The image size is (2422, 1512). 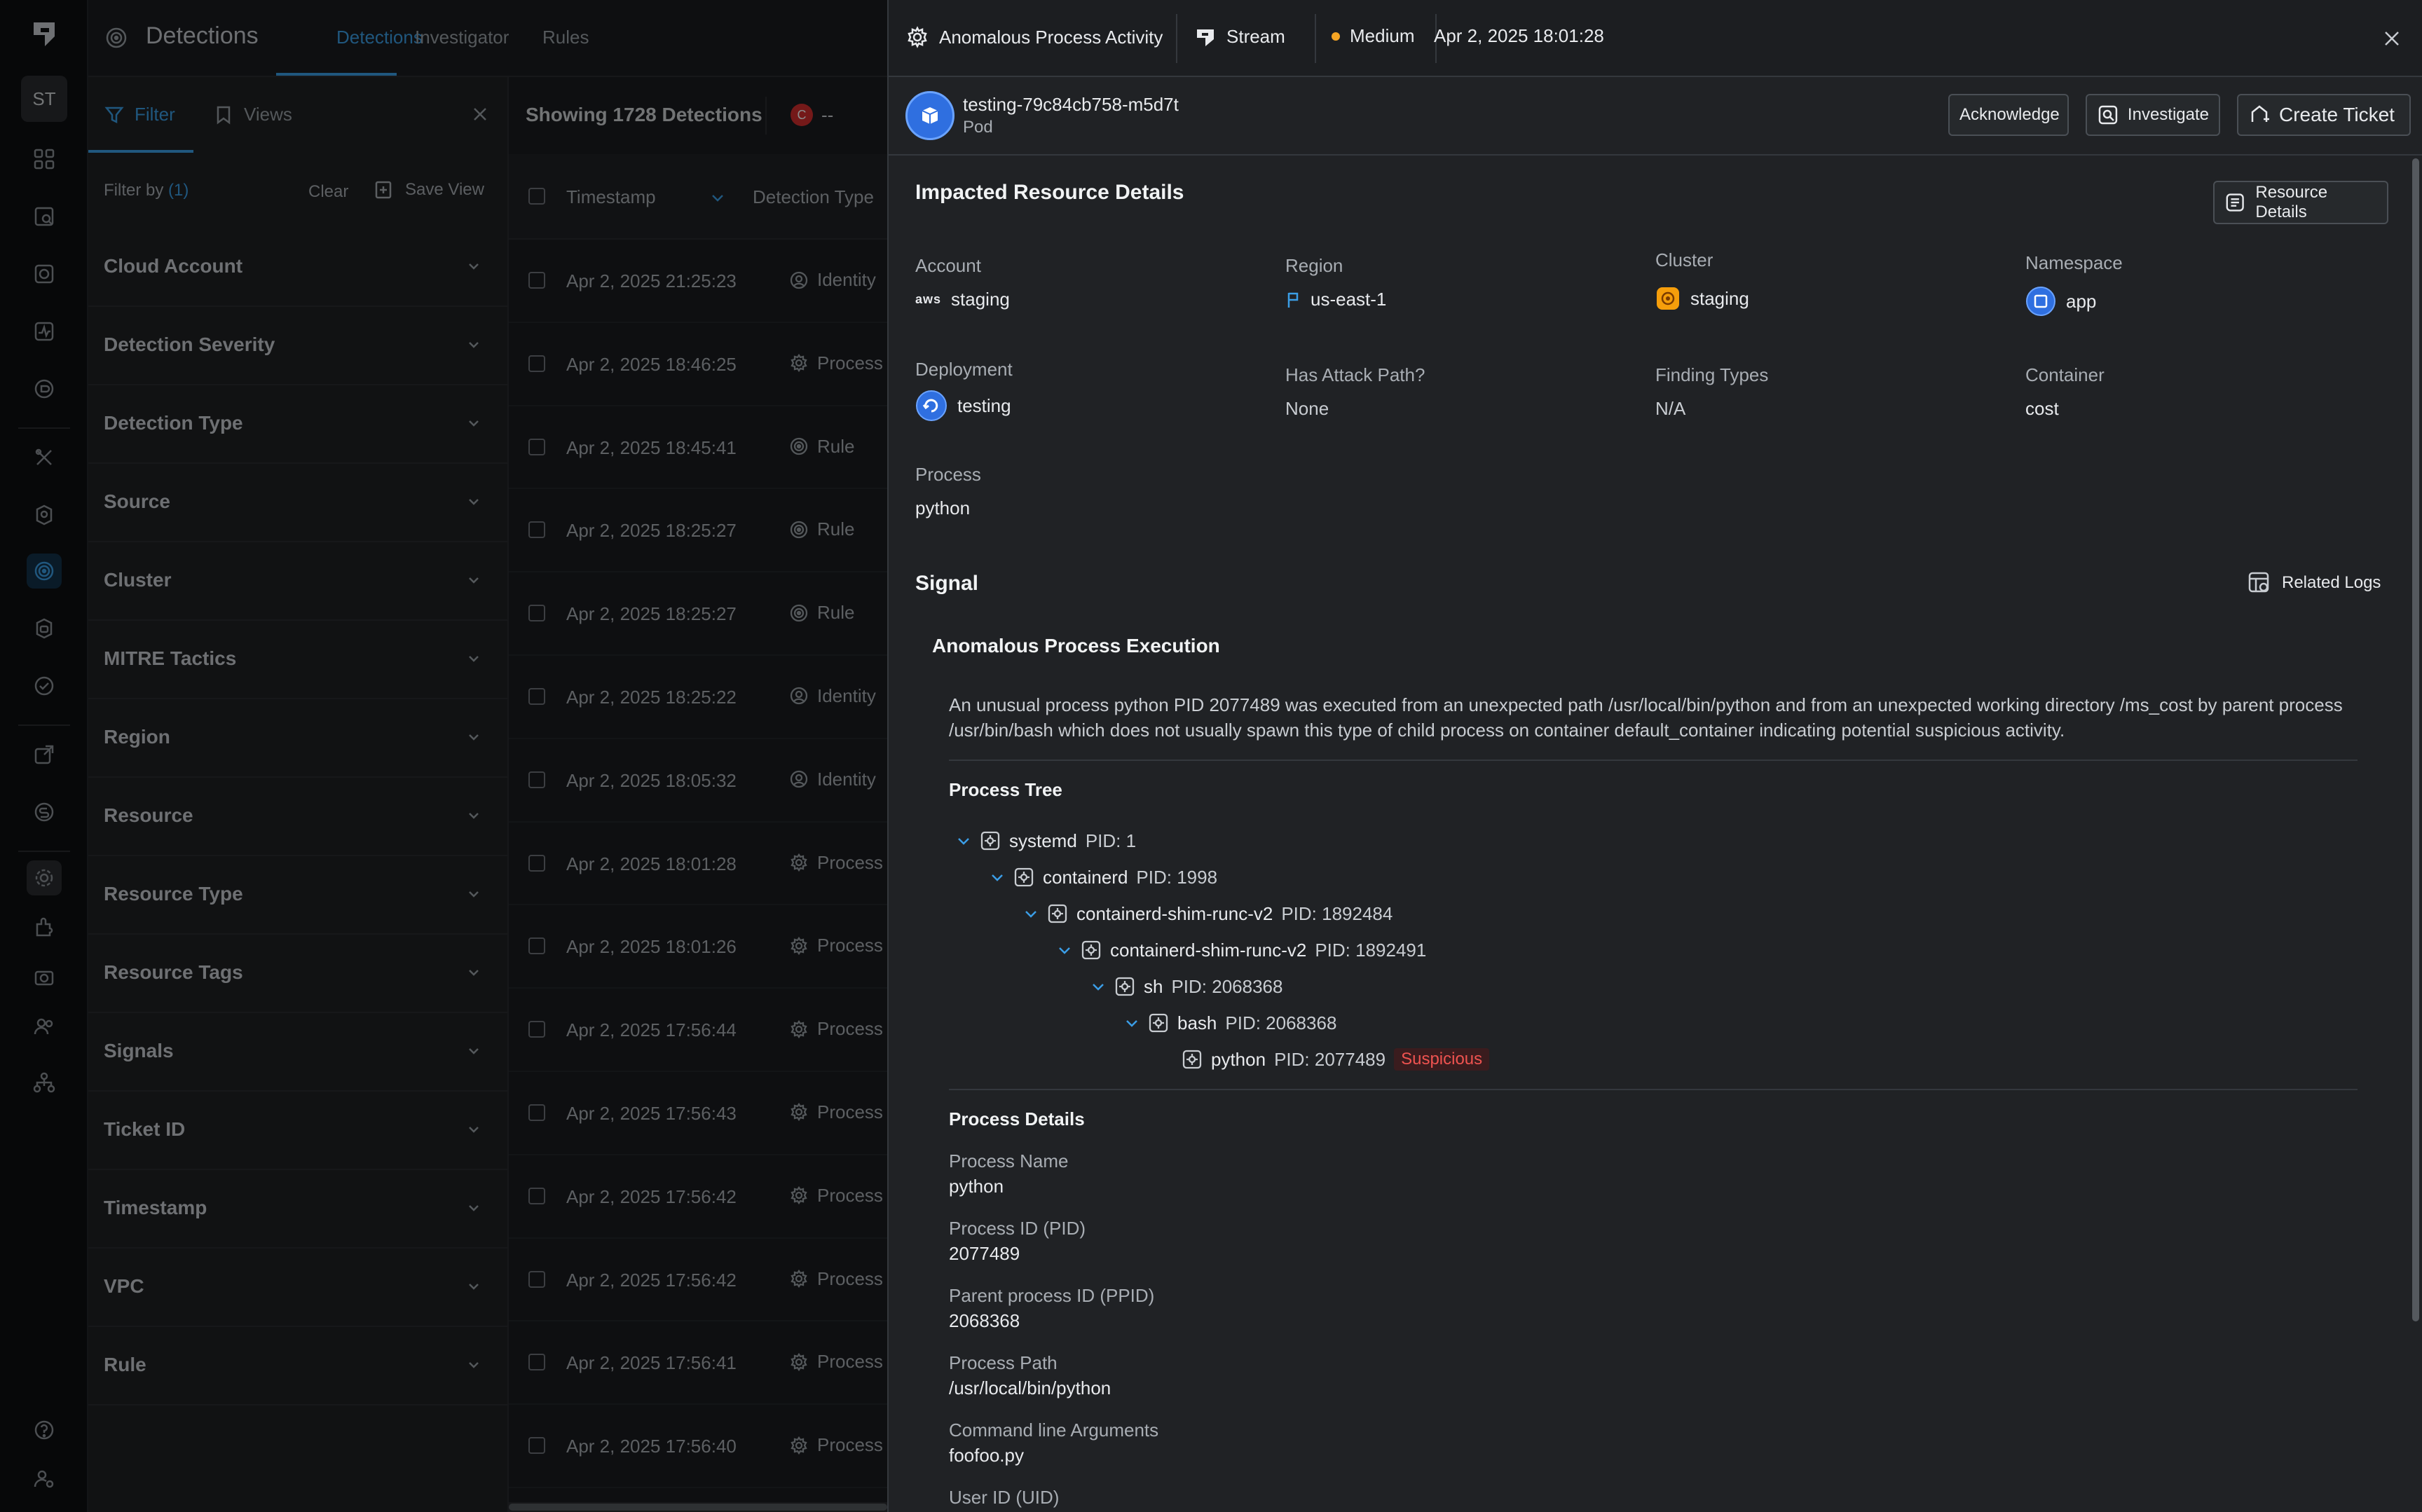 What do you see at coordinates (298, 817) in the screenshot?
I see `filter-row: Resource` at bounding box center [298, 817].